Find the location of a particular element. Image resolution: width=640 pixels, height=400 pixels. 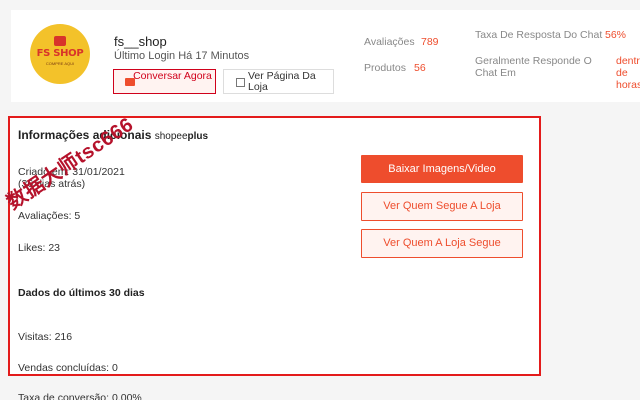

products-value: 56 is located at coordinates (420, 68).